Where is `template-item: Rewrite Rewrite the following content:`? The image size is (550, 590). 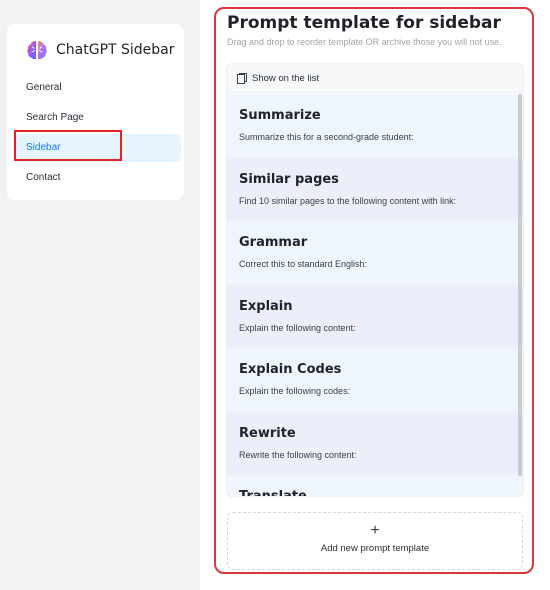
template-item: Rewrite Rewrite the following content: is located at coordinates (375, 443).